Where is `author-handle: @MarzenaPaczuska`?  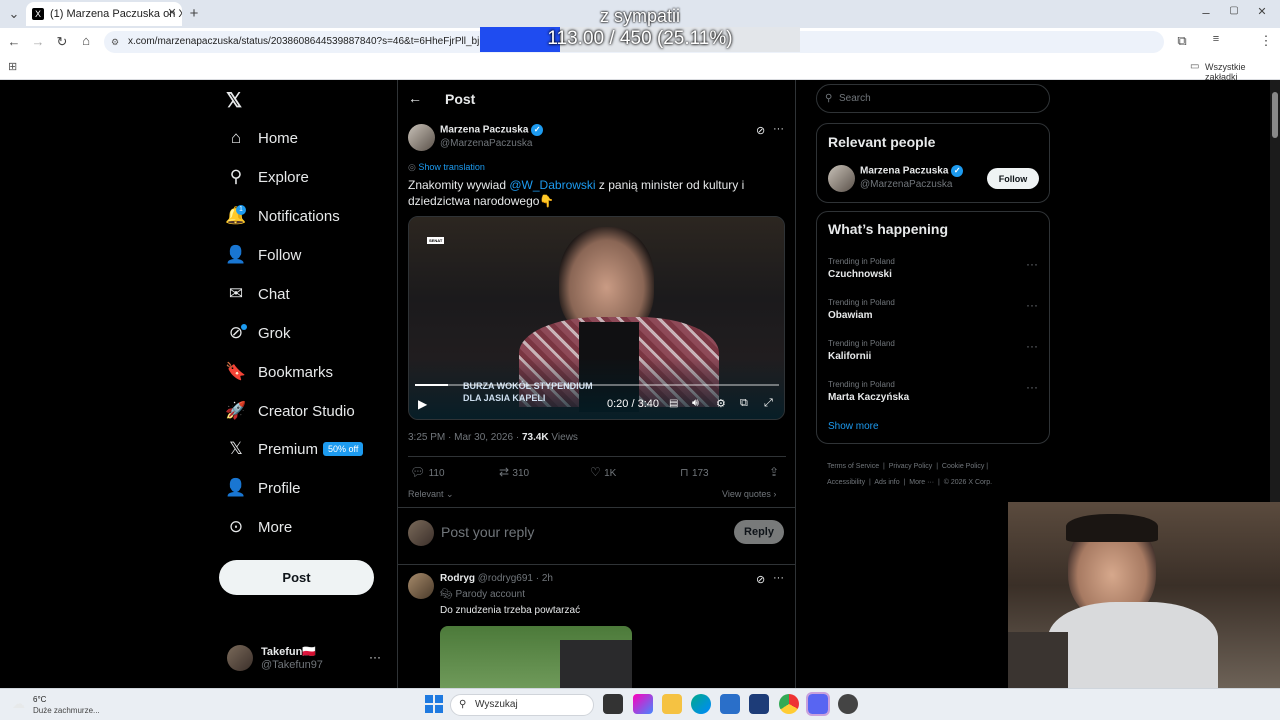 author-handle: @MarzenaPaczuska is located at coordinates (486, 143).